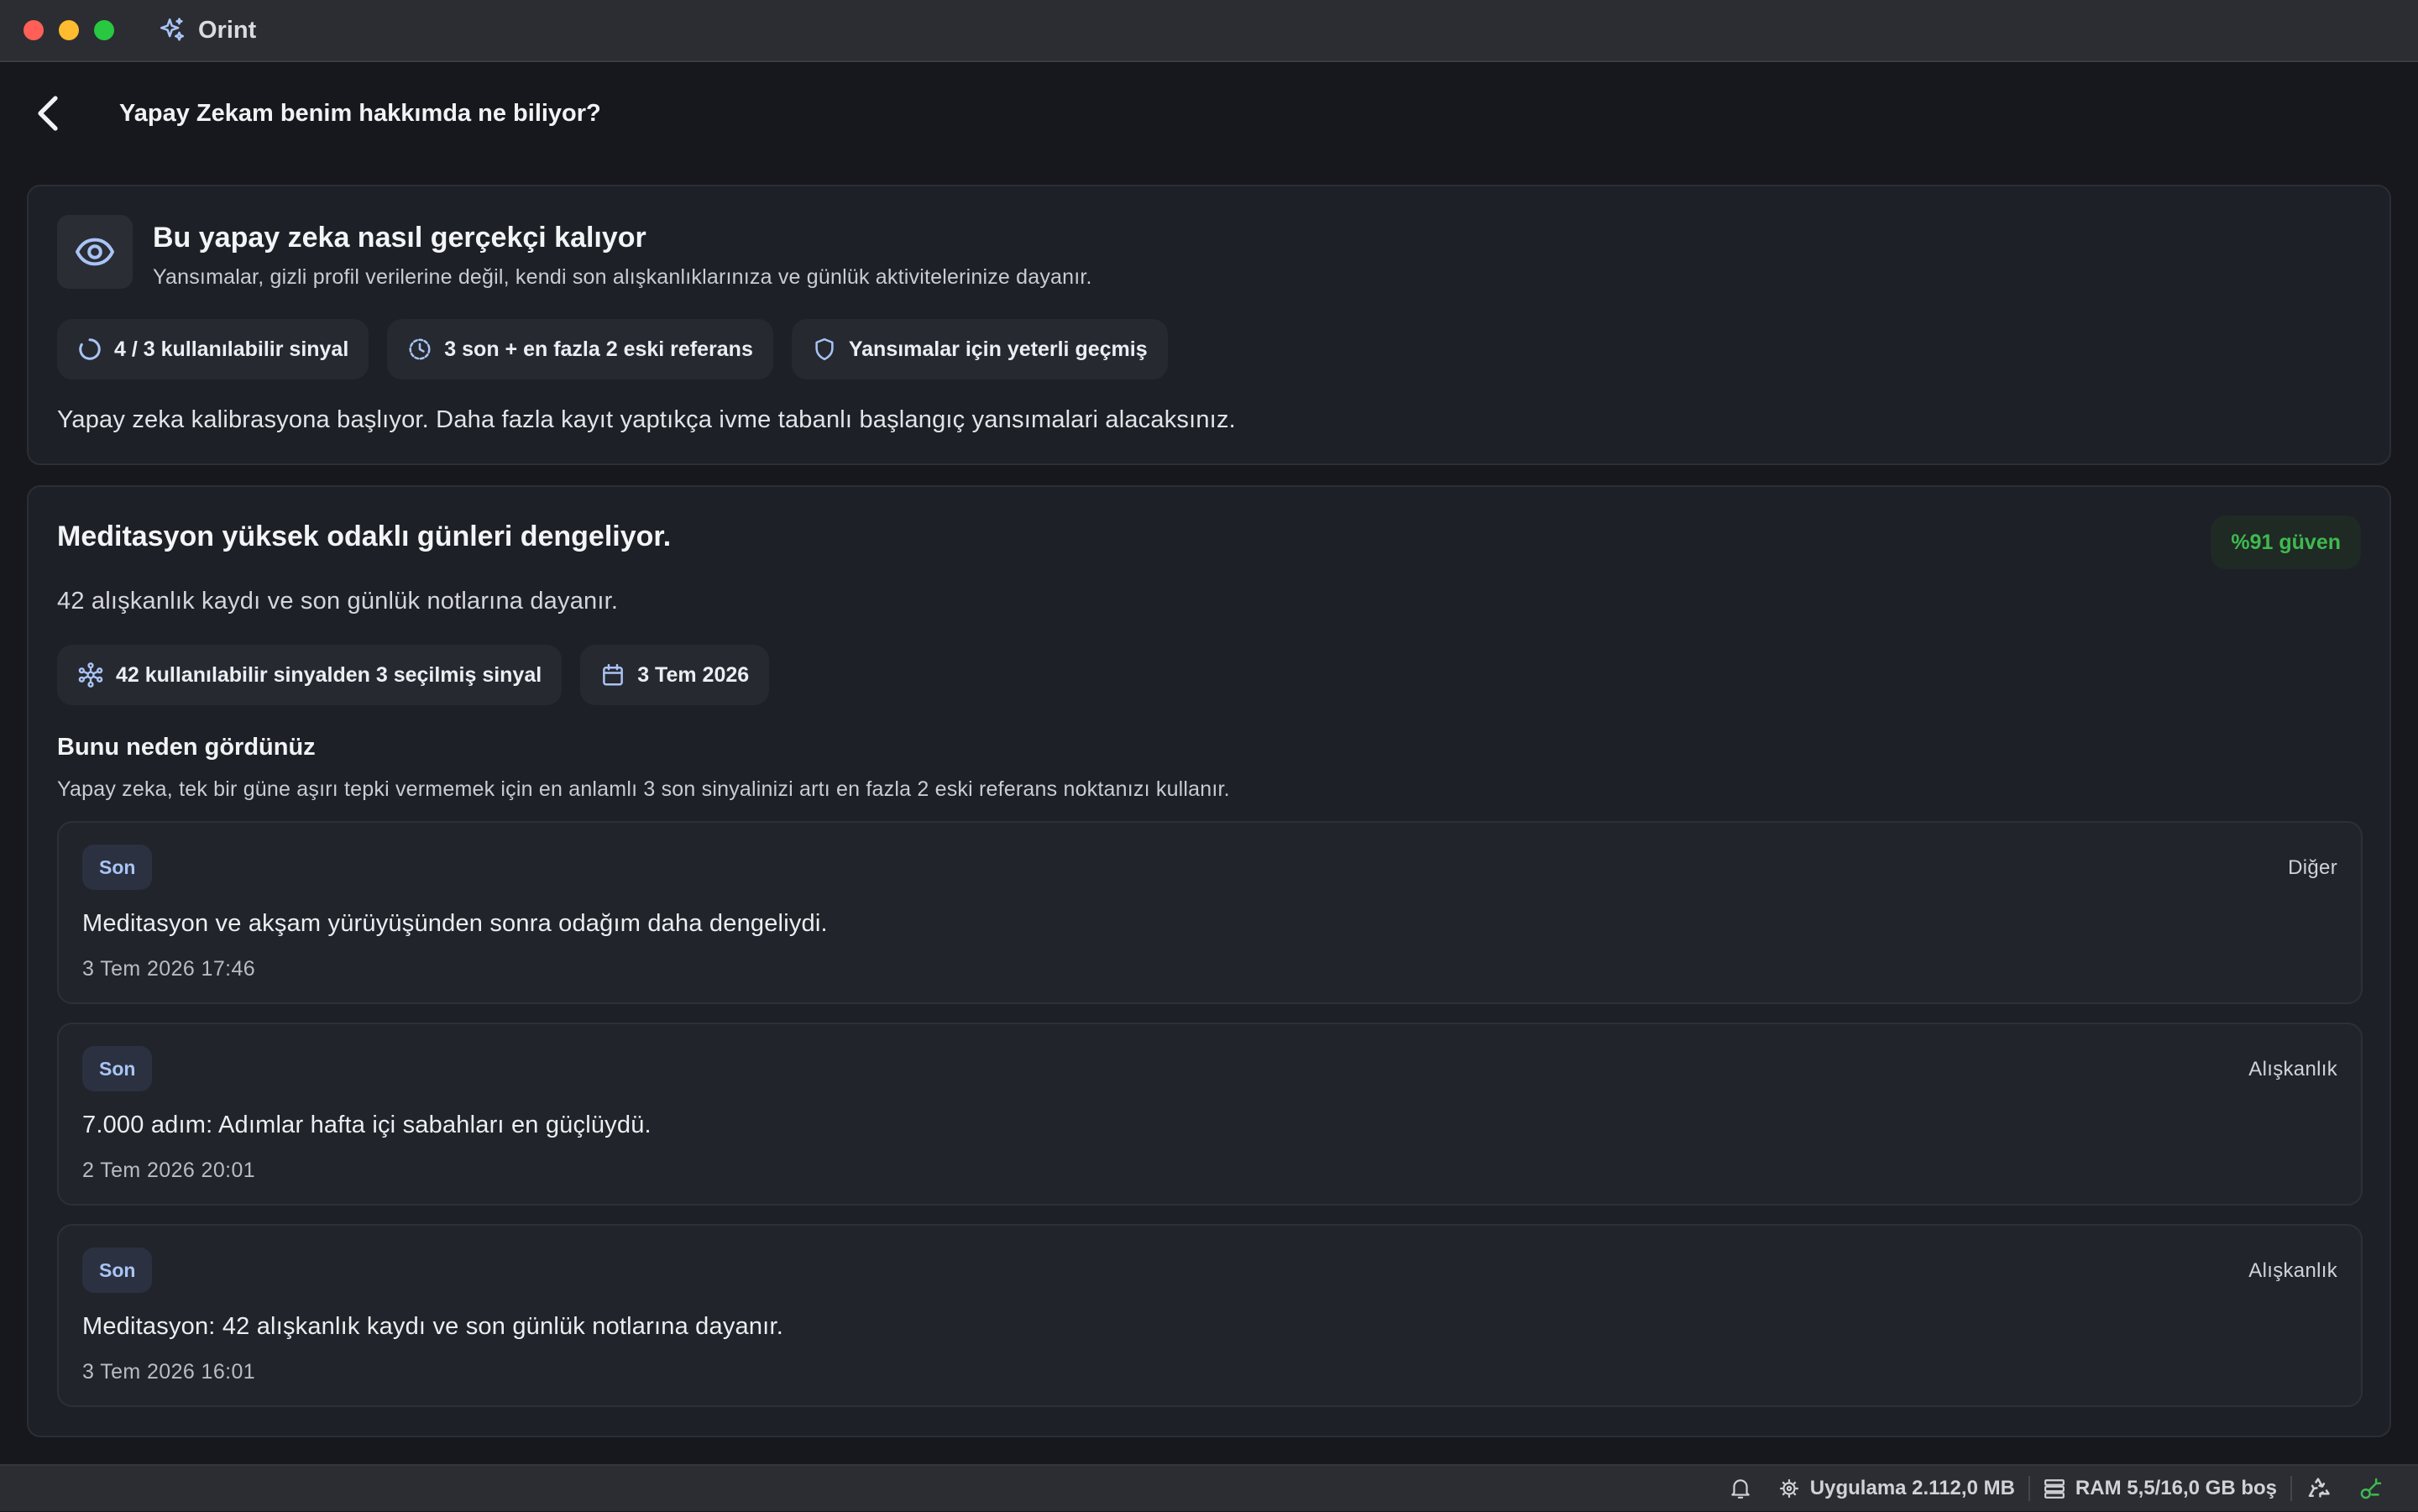  What do you see at coordinates (1209, 31) in the screenshot?
I see `window-titlebar: Orint` at bounding box center [1209, 31].